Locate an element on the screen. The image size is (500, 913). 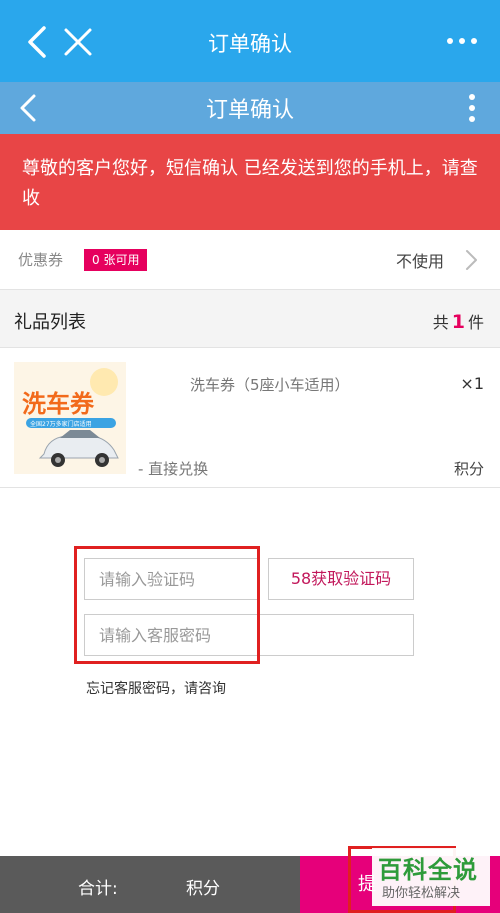
gift-count-number: 1 is located at coordinates (458, 322).